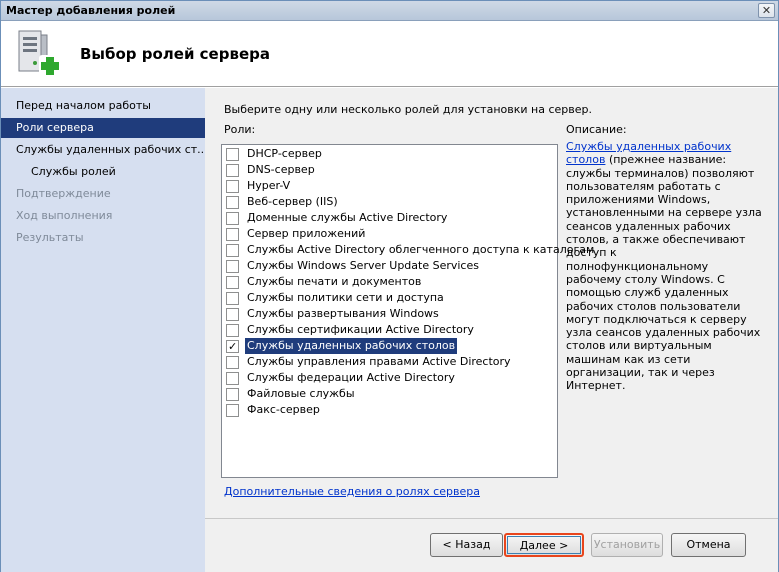 Image resolution: width=779 pixels, height=572 pixels. What do you see at coordinates (345, 297) in the screenshot?
I see `role-label: Службы политики сети и доступа` at bounding box center [345, 297].